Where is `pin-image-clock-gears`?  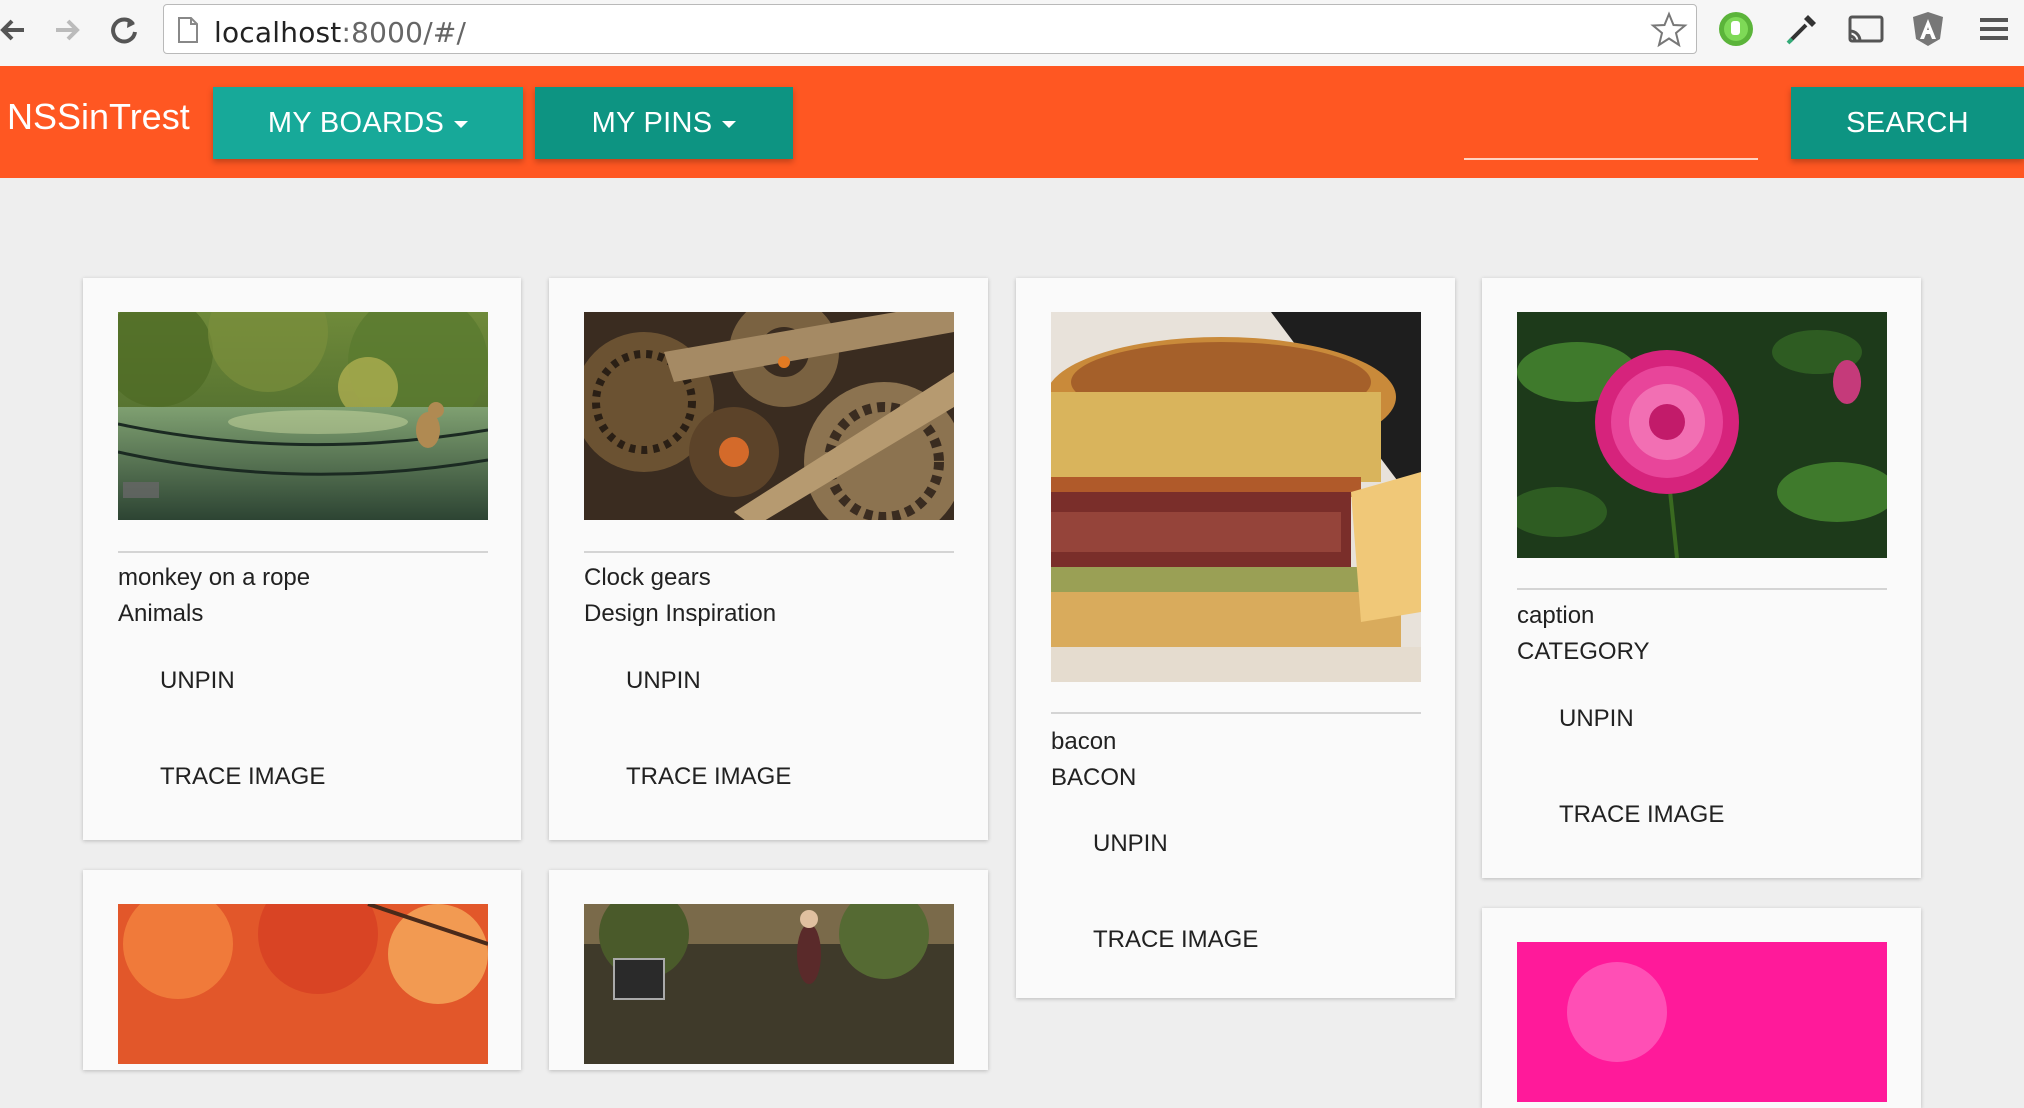 pin-image-clock-gears is located at coordinates (769, 416).